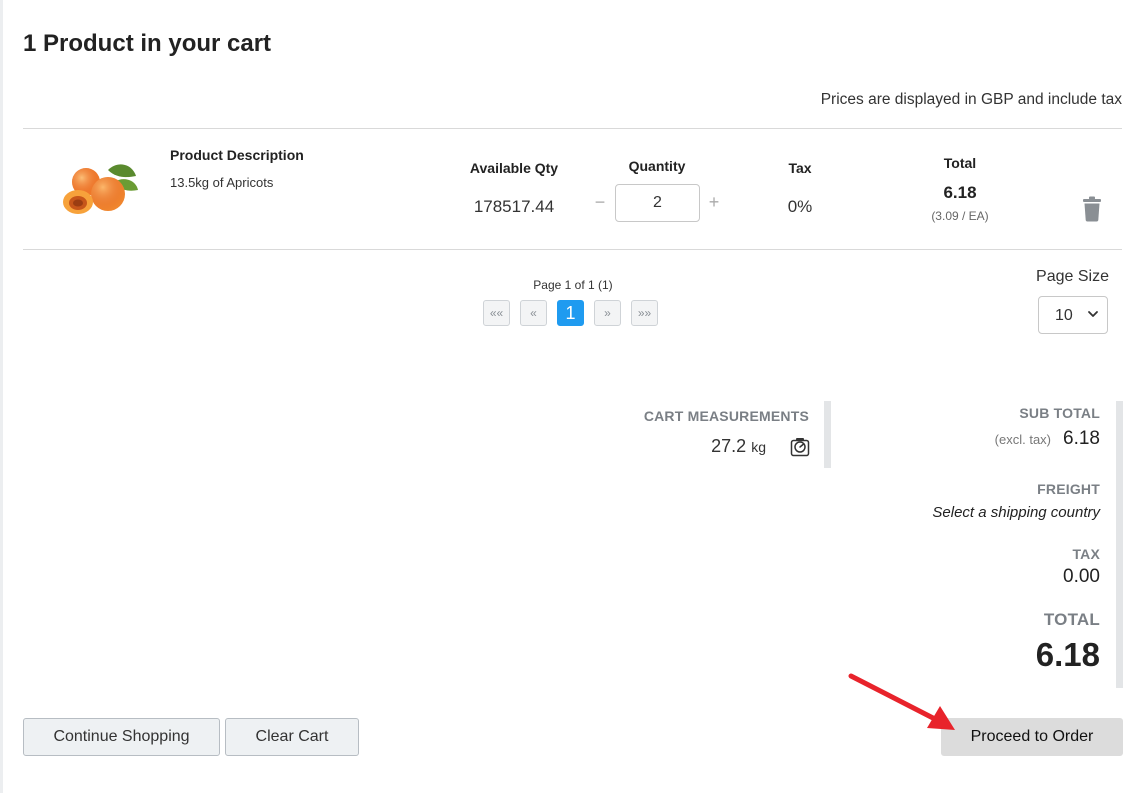 The image size is (1133, 793). What do you see at coordinates (827, 434) in the screenshot?
I see `measurements-divider` at bounding box center [827, 434].